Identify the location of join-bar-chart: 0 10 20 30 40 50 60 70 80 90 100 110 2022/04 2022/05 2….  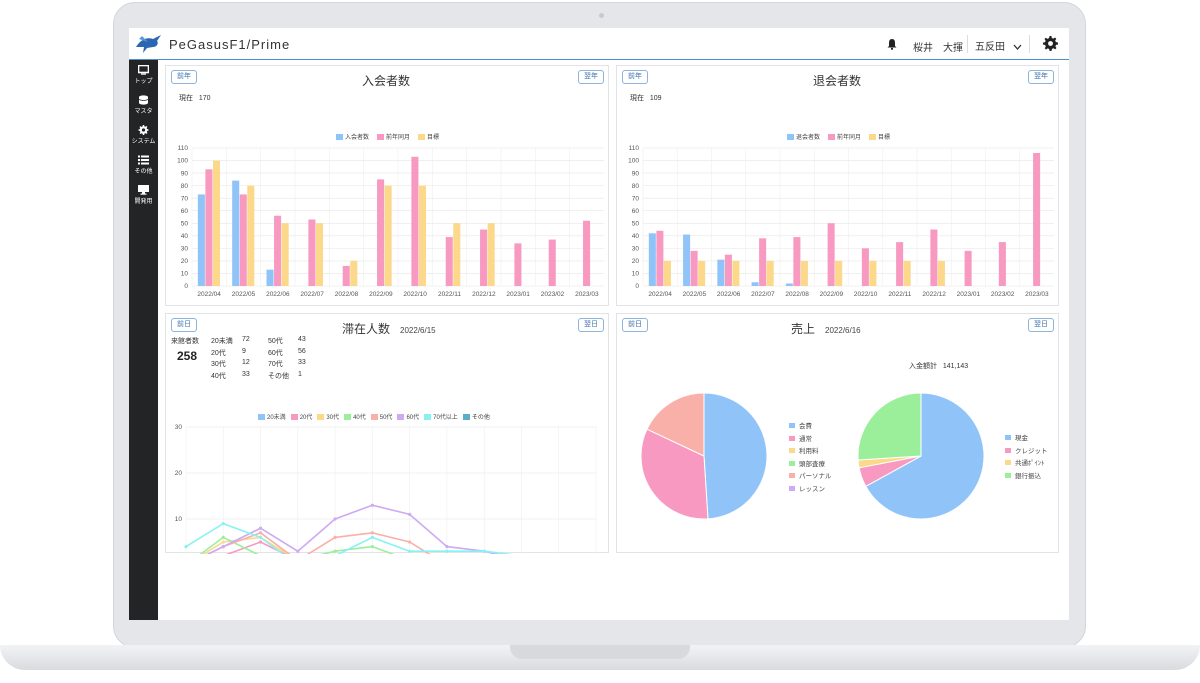
(390, 221).